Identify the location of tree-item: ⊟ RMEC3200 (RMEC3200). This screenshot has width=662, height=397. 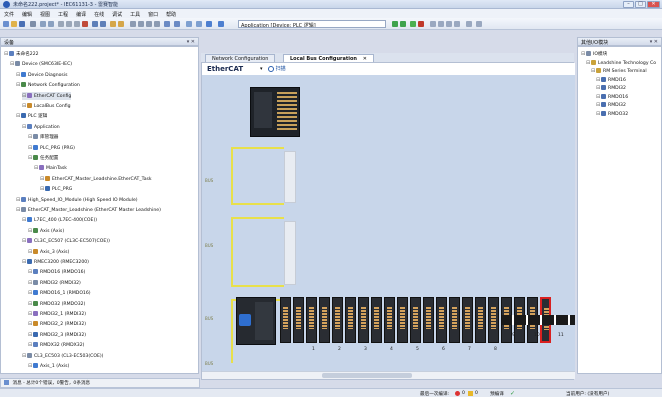
(55, 262).